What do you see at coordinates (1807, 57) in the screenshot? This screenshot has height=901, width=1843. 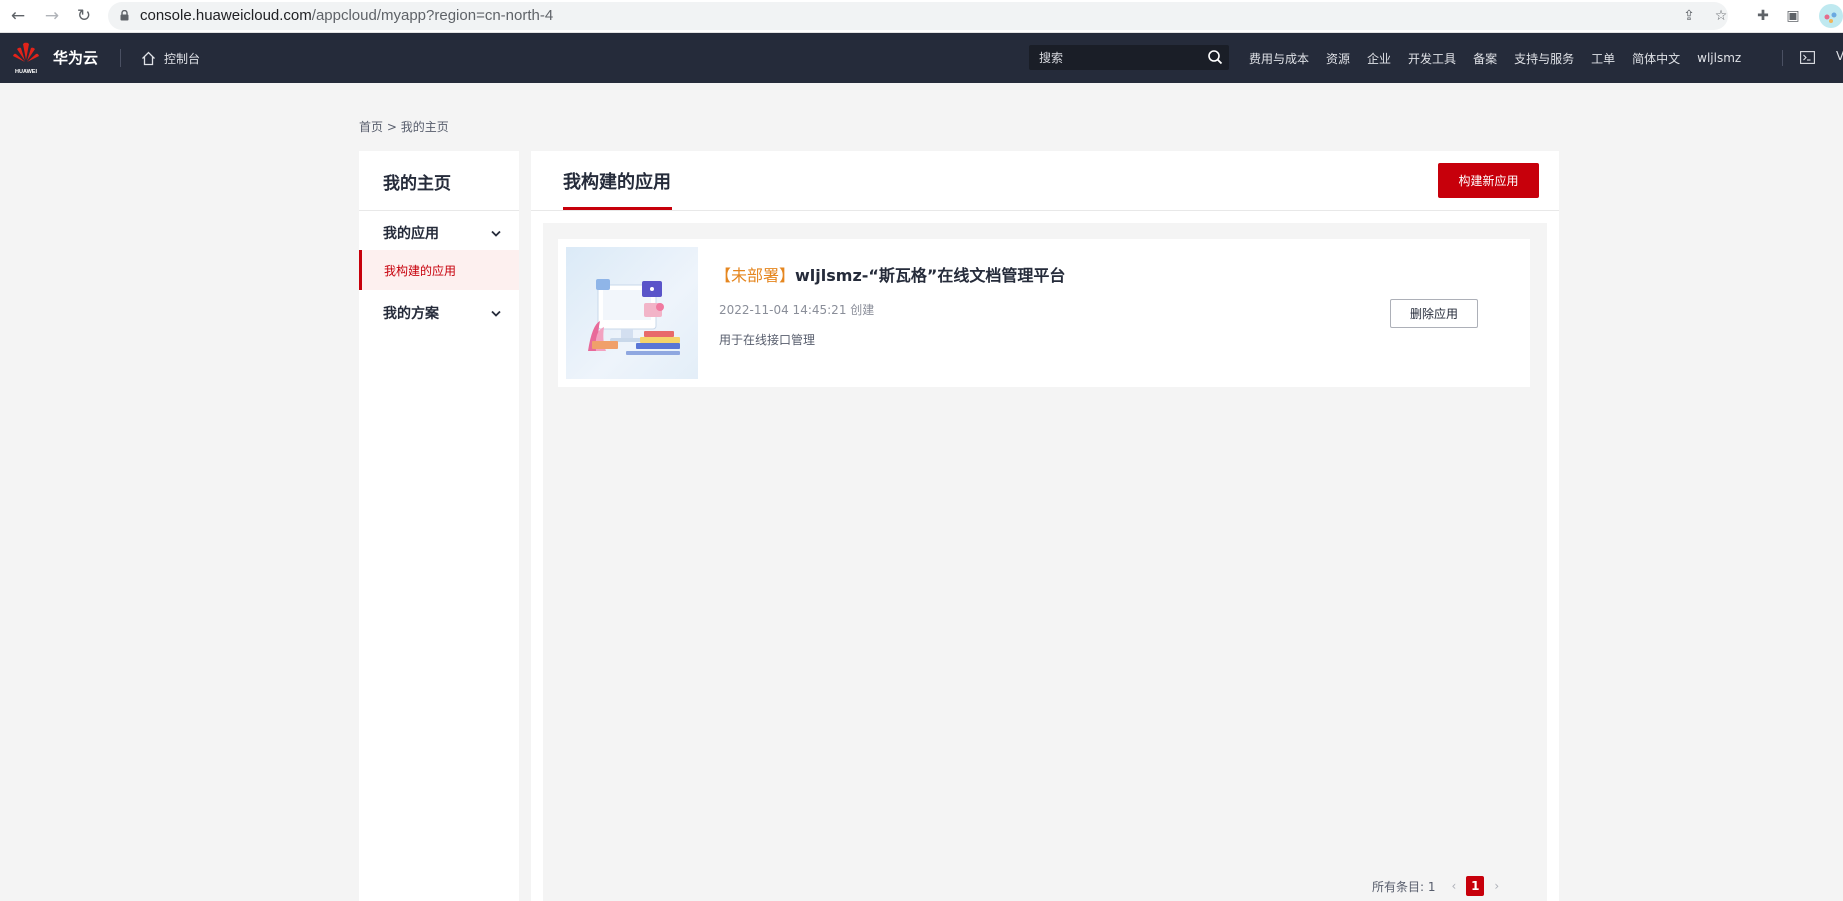 I see `cloud-shell-icon` at bounding box center [1807, 57].